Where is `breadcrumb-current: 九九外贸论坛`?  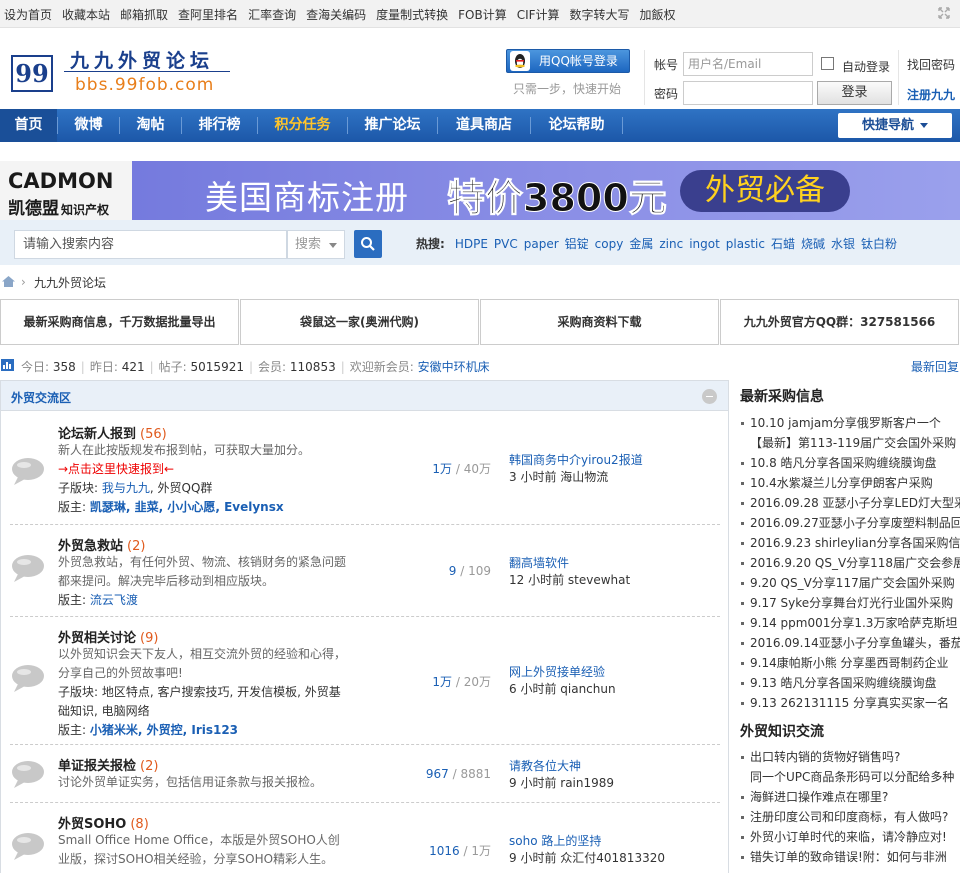 breadcrumb-current: 九九外贸论坛 is located at coordinates (70, 282).